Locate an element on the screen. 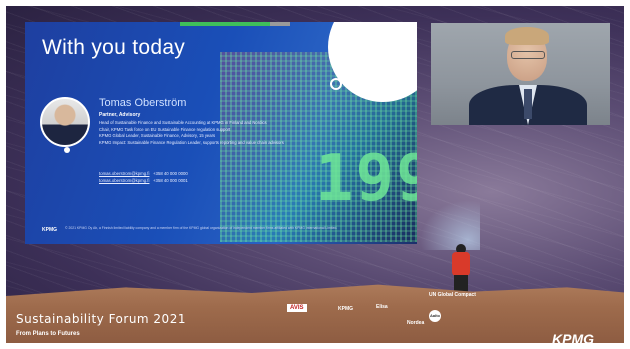  speaker-video-tile is located at coordinates (520, 74).